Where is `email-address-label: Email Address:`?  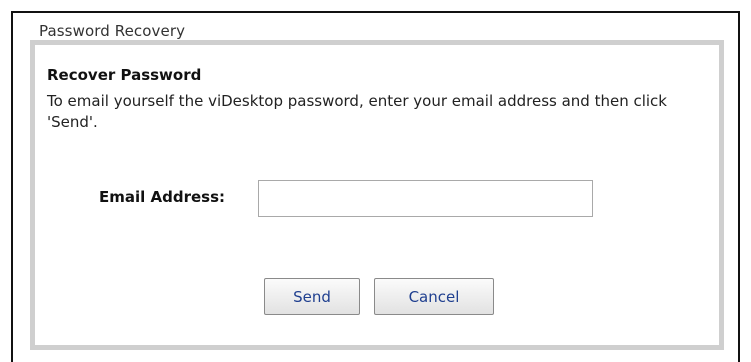
email-address-label: Email Address: is located at coordinates (162, 197).